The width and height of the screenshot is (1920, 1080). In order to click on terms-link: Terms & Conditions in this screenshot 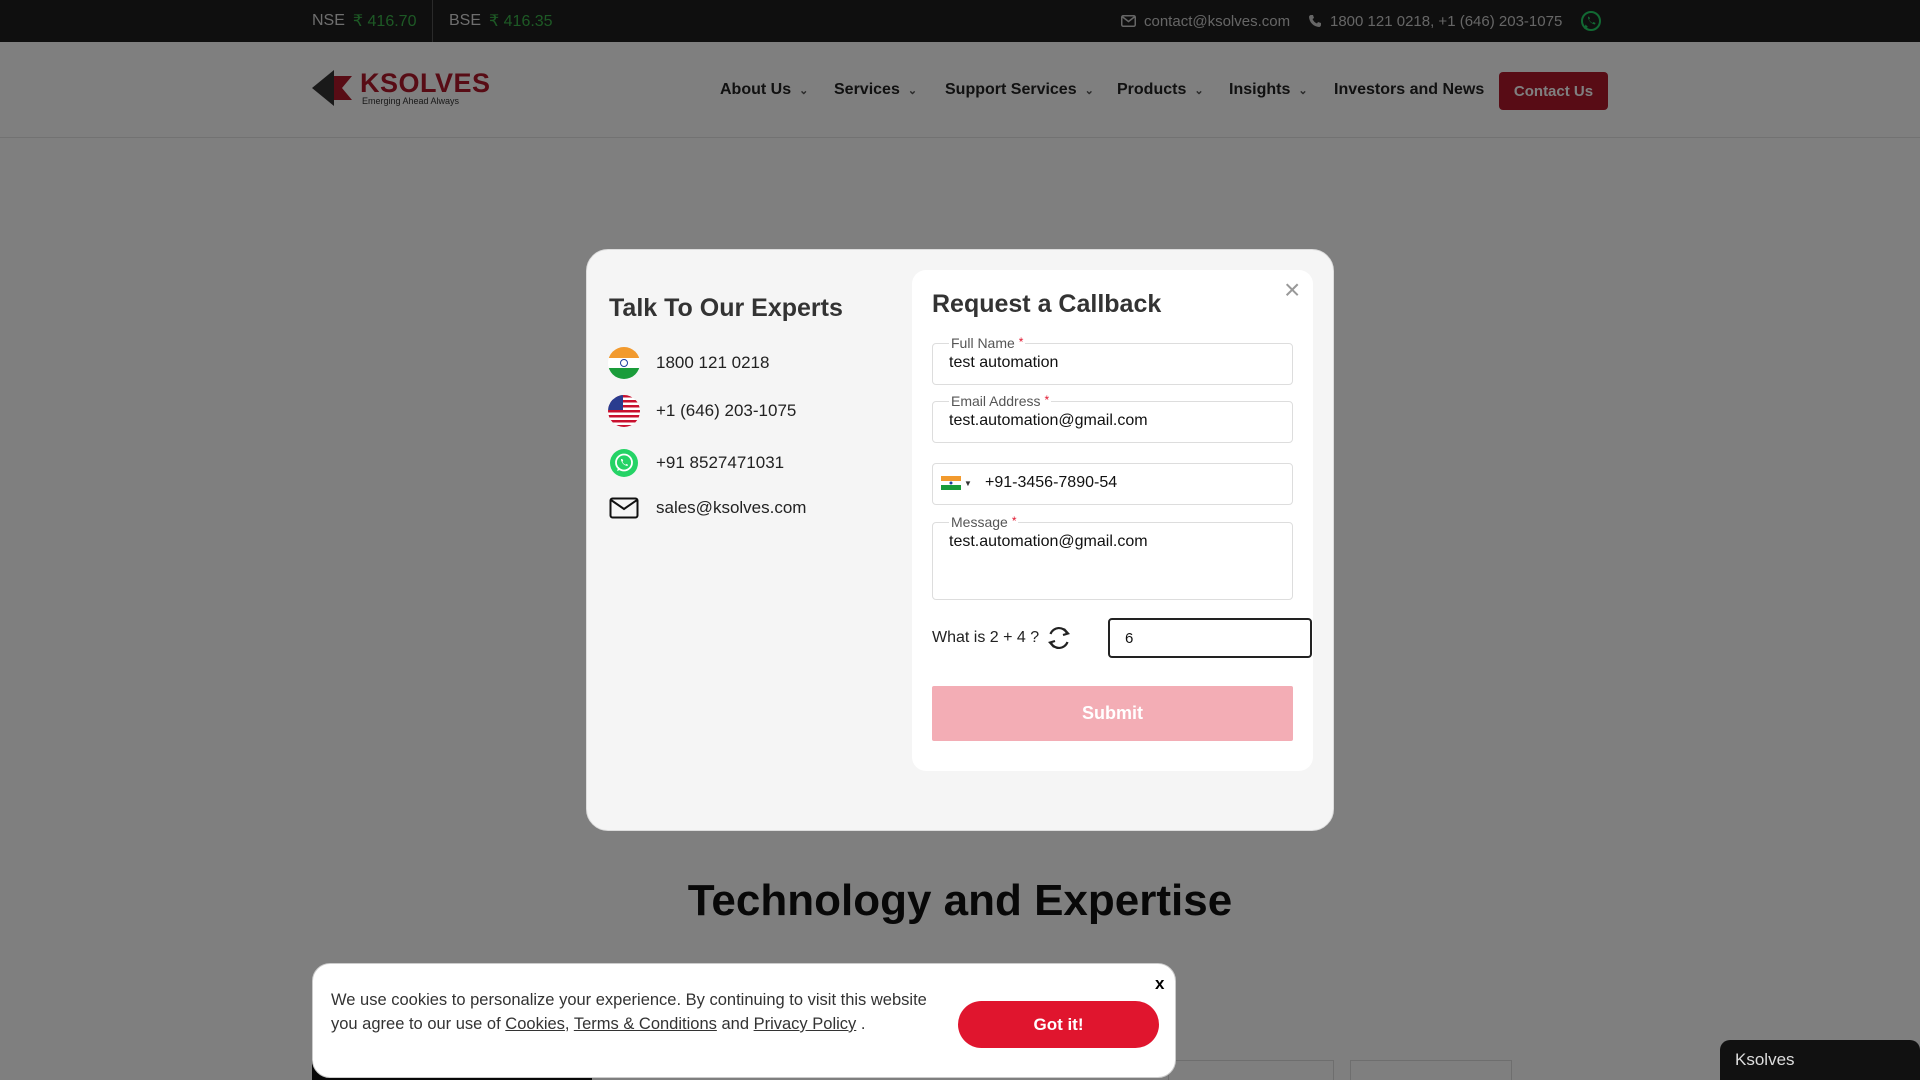, I will do `click(645, 1024)`.